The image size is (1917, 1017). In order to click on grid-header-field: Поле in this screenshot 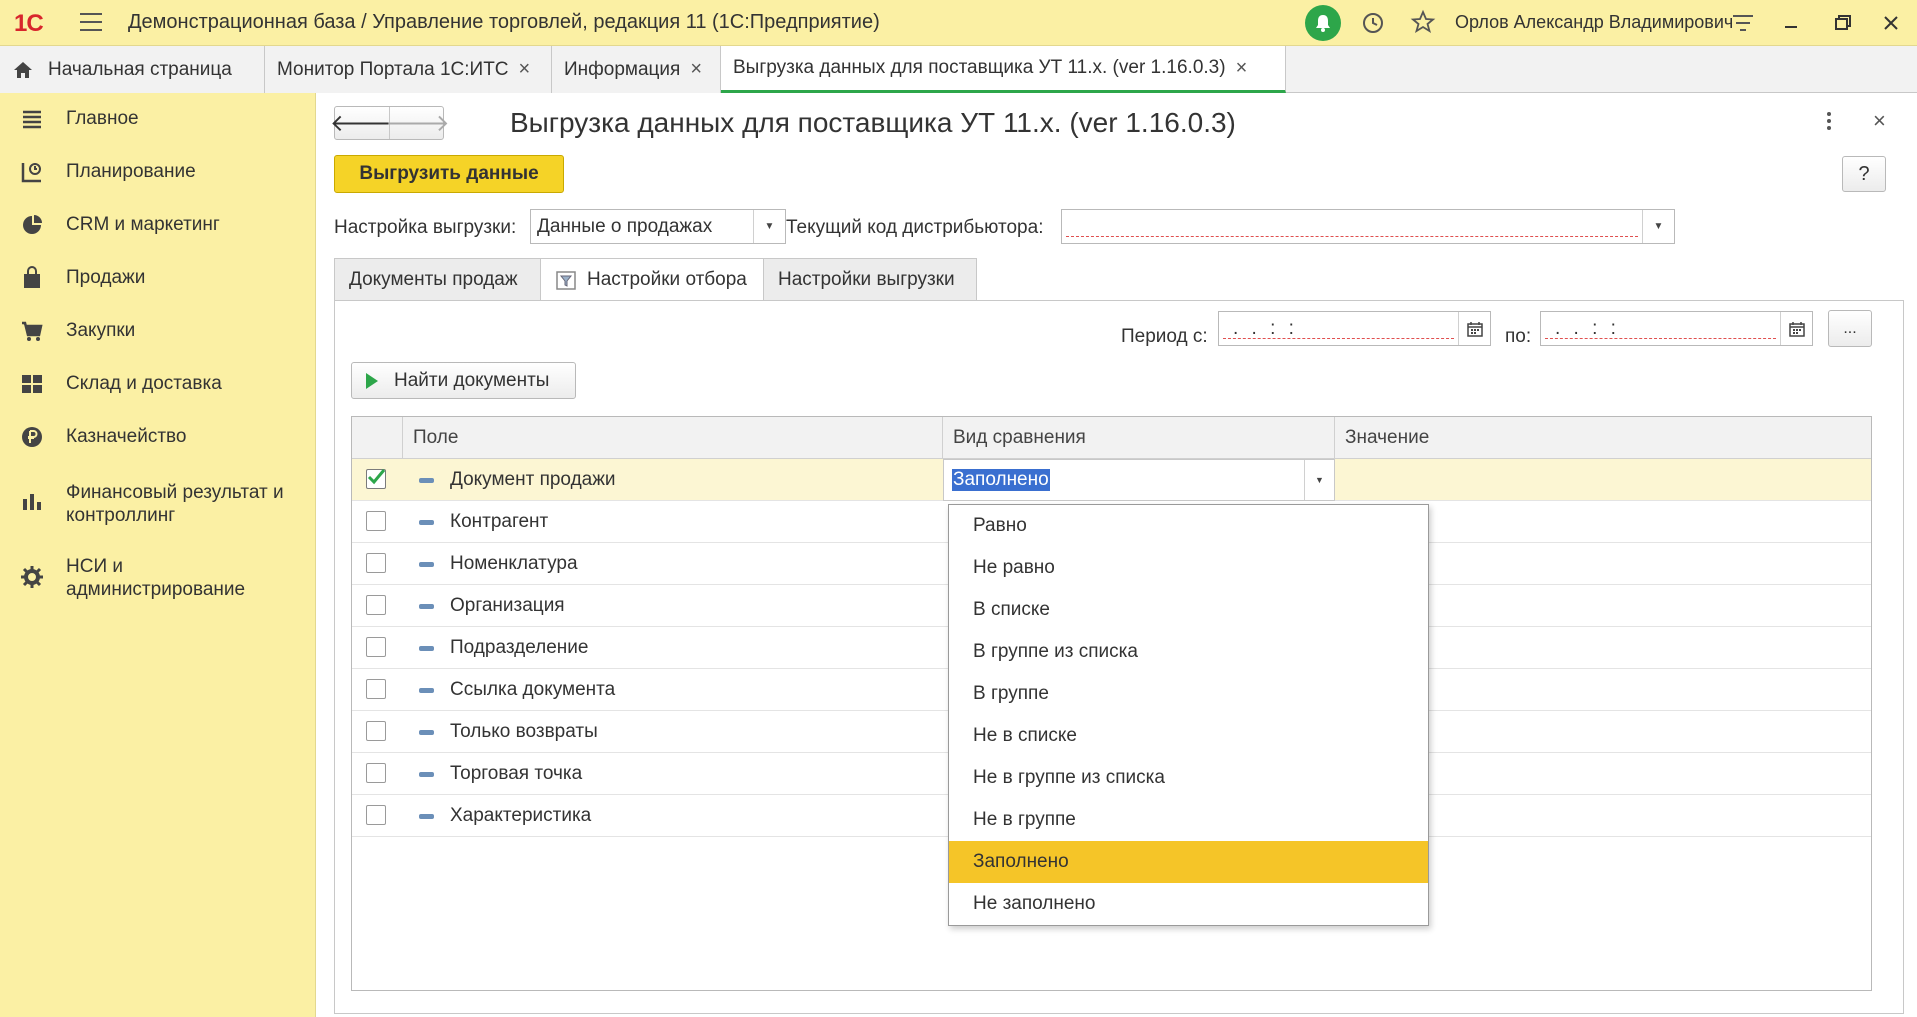, I will do `click(673, 438)`.